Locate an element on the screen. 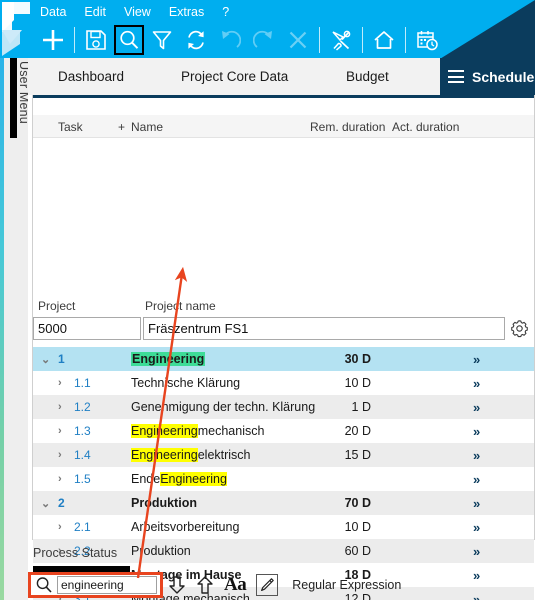  menu-item-data: Data is located at coordinates (53, 12).